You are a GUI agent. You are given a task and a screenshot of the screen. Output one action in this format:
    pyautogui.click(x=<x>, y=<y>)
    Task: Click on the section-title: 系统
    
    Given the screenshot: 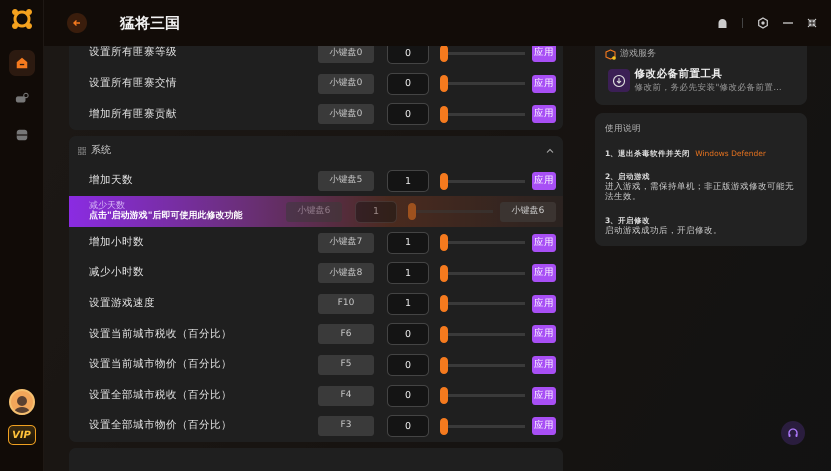 What is the action you would take?
    pyautogui.click(x=101, y=151)
    